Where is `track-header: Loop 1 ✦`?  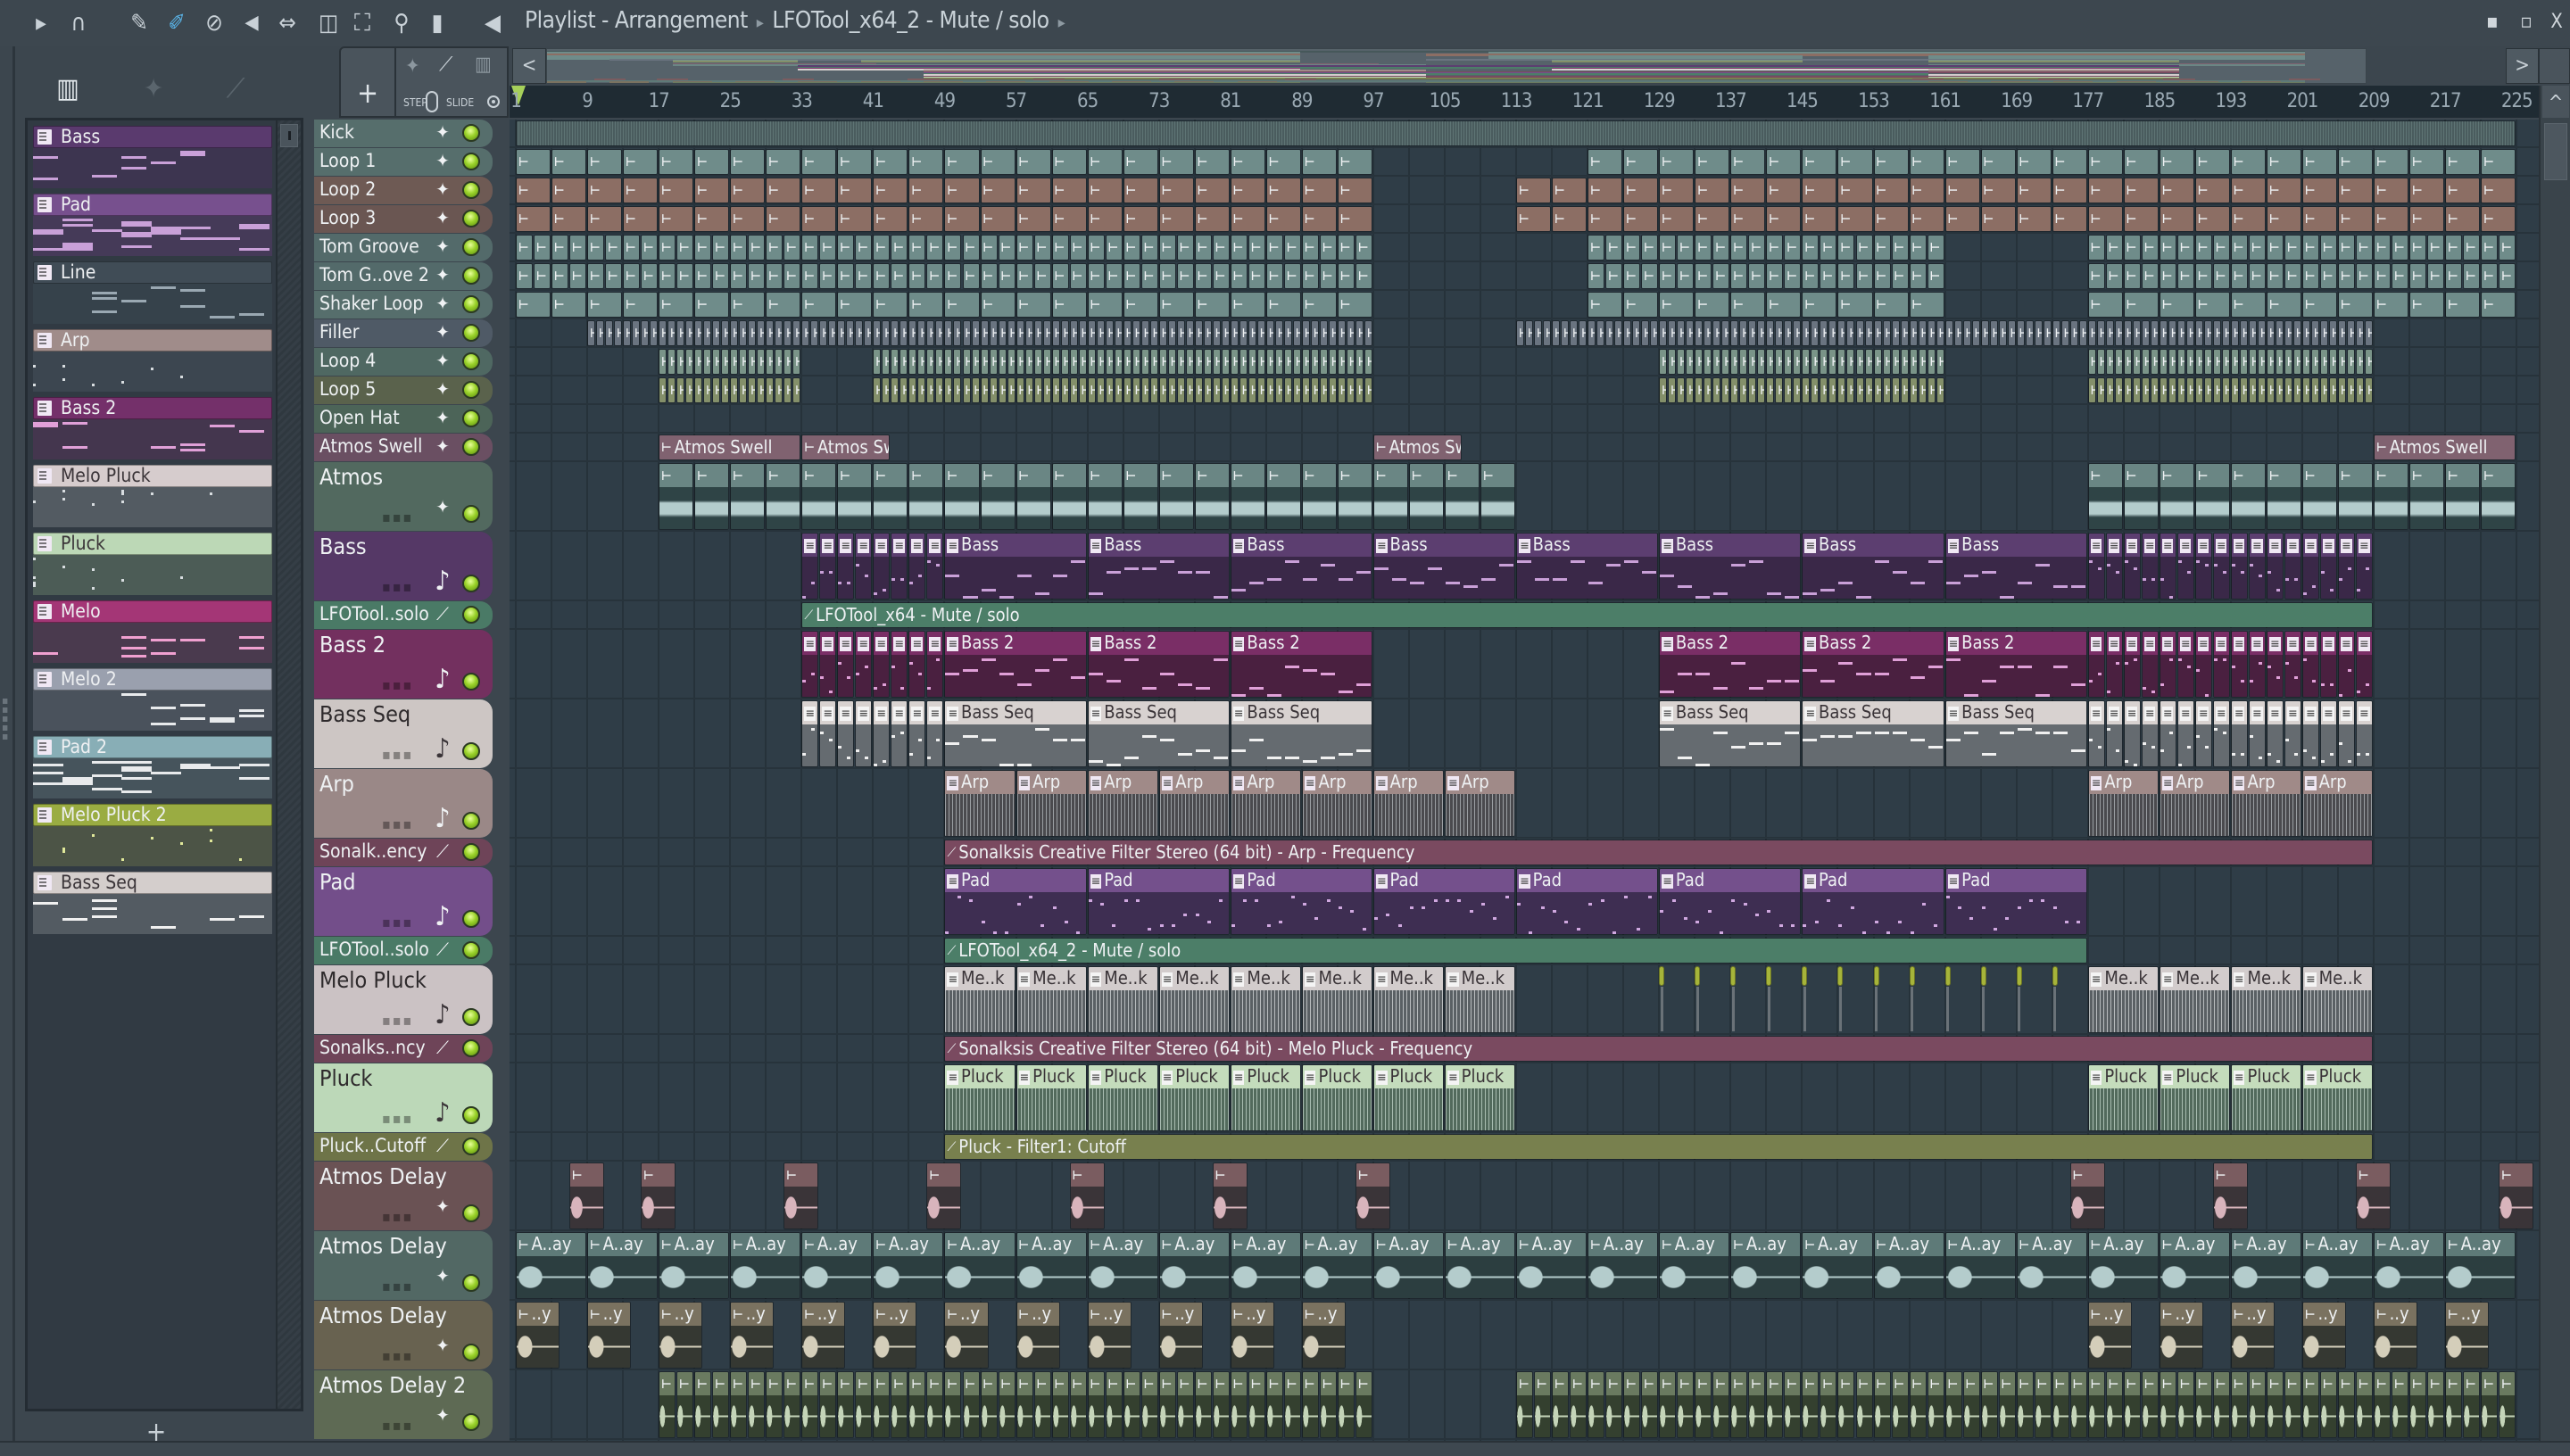 track-header: Loop 1 ✦ is located at coordinates (403, 162).